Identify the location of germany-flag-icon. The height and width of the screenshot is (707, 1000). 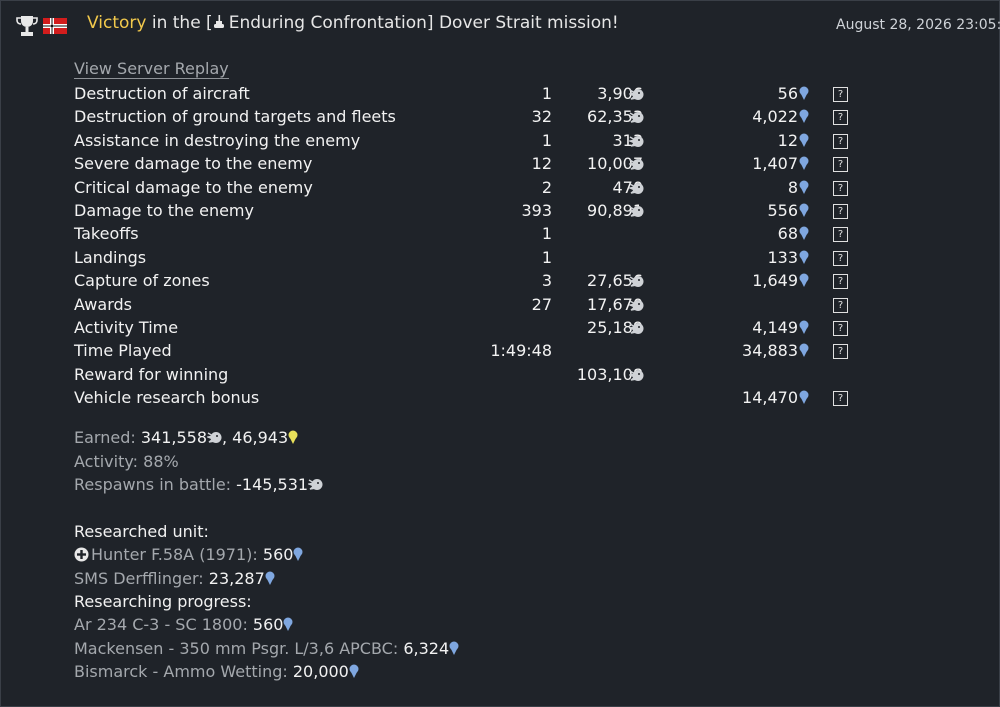
(55, 26).